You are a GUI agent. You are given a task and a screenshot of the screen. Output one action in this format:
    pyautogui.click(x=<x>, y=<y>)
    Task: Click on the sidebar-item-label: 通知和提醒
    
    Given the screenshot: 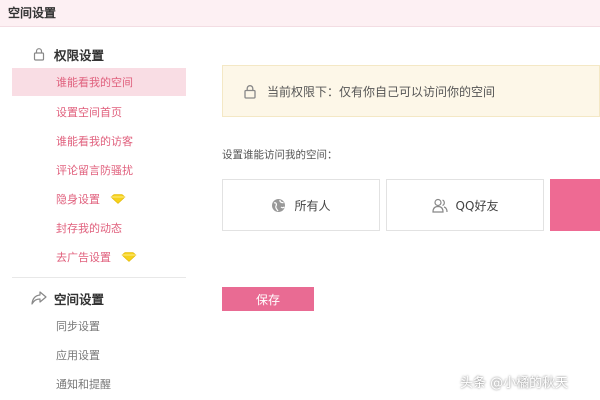 What is the action you would take?
    pyautogui.click(x=83, y=384)
    